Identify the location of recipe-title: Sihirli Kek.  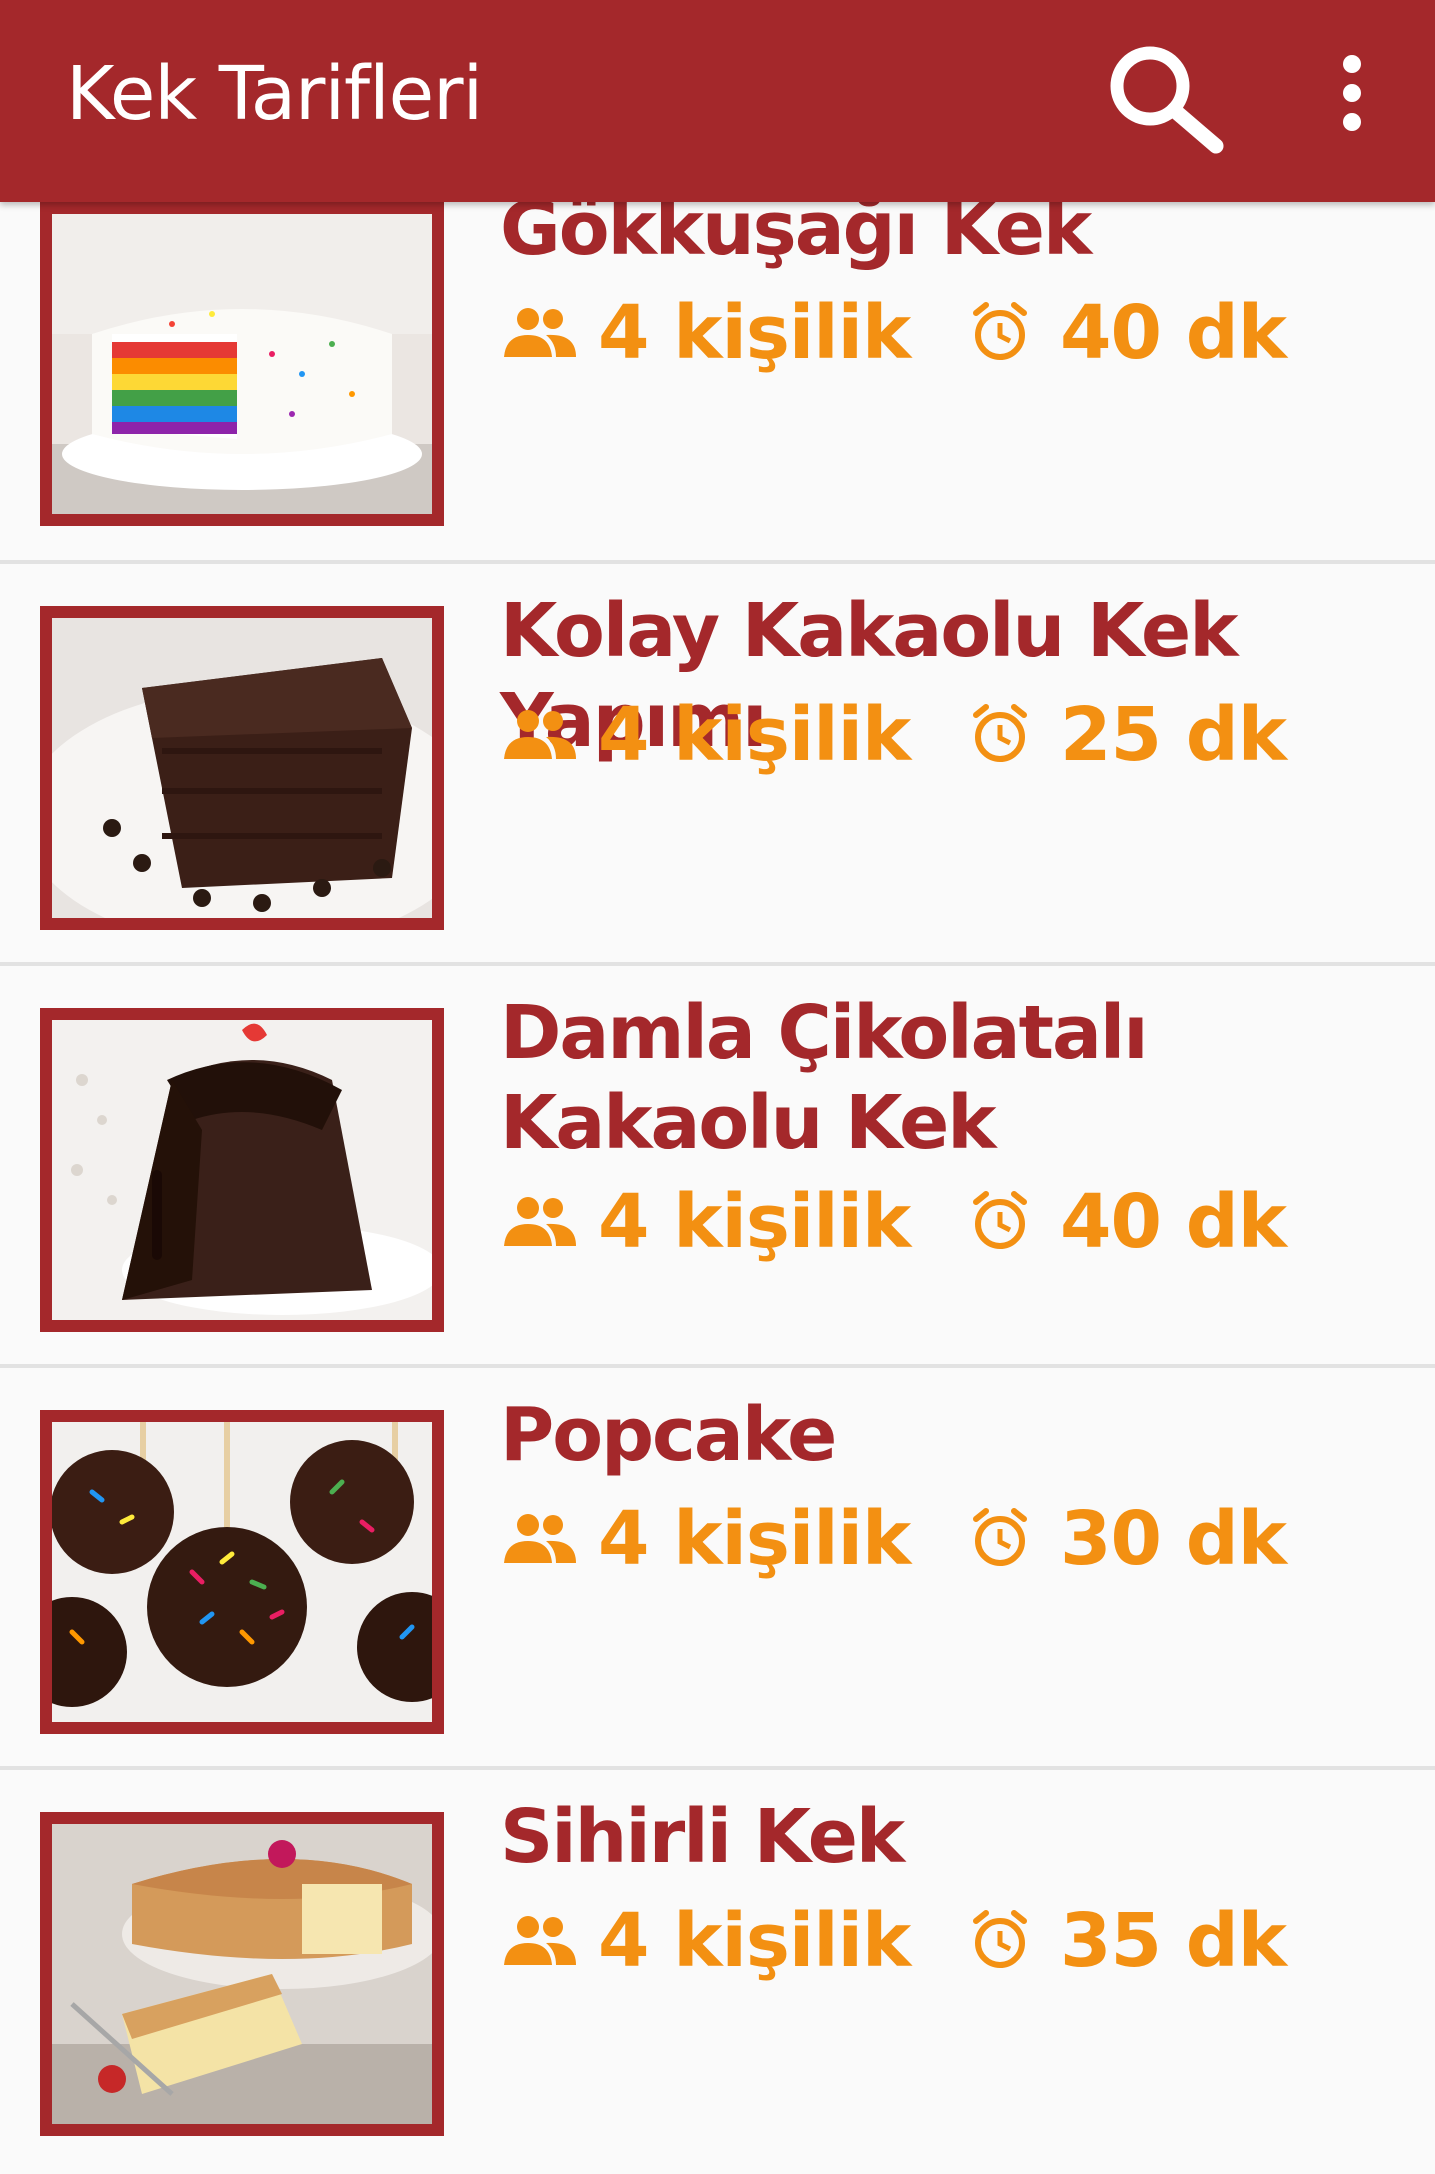
(702, 1837).